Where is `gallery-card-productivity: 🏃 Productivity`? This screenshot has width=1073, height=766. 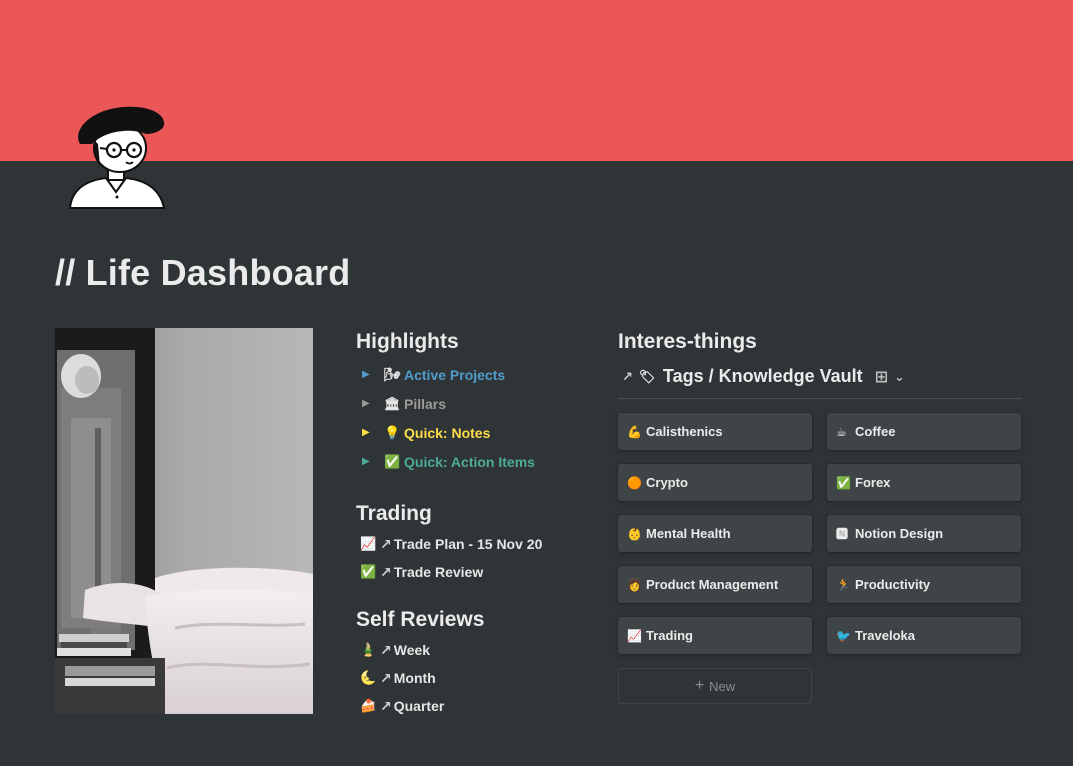
gallery-card-productivity: 🏃 Productivity is located at coordinates (924, 584).